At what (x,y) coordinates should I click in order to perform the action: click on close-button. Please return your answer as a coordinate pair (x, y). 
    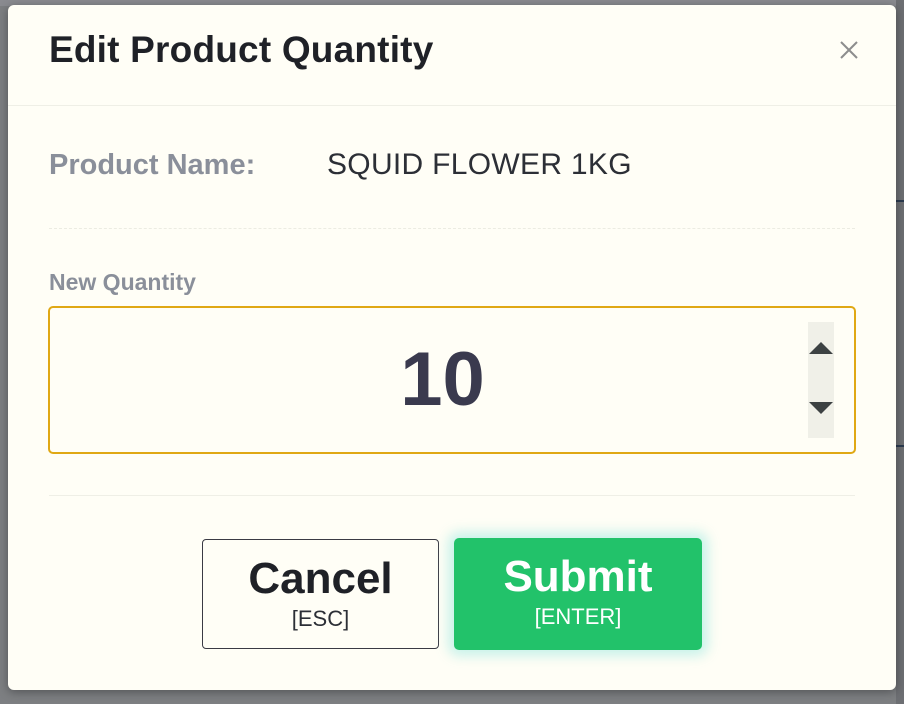
    Looking at the image, I should click on (849, 50).